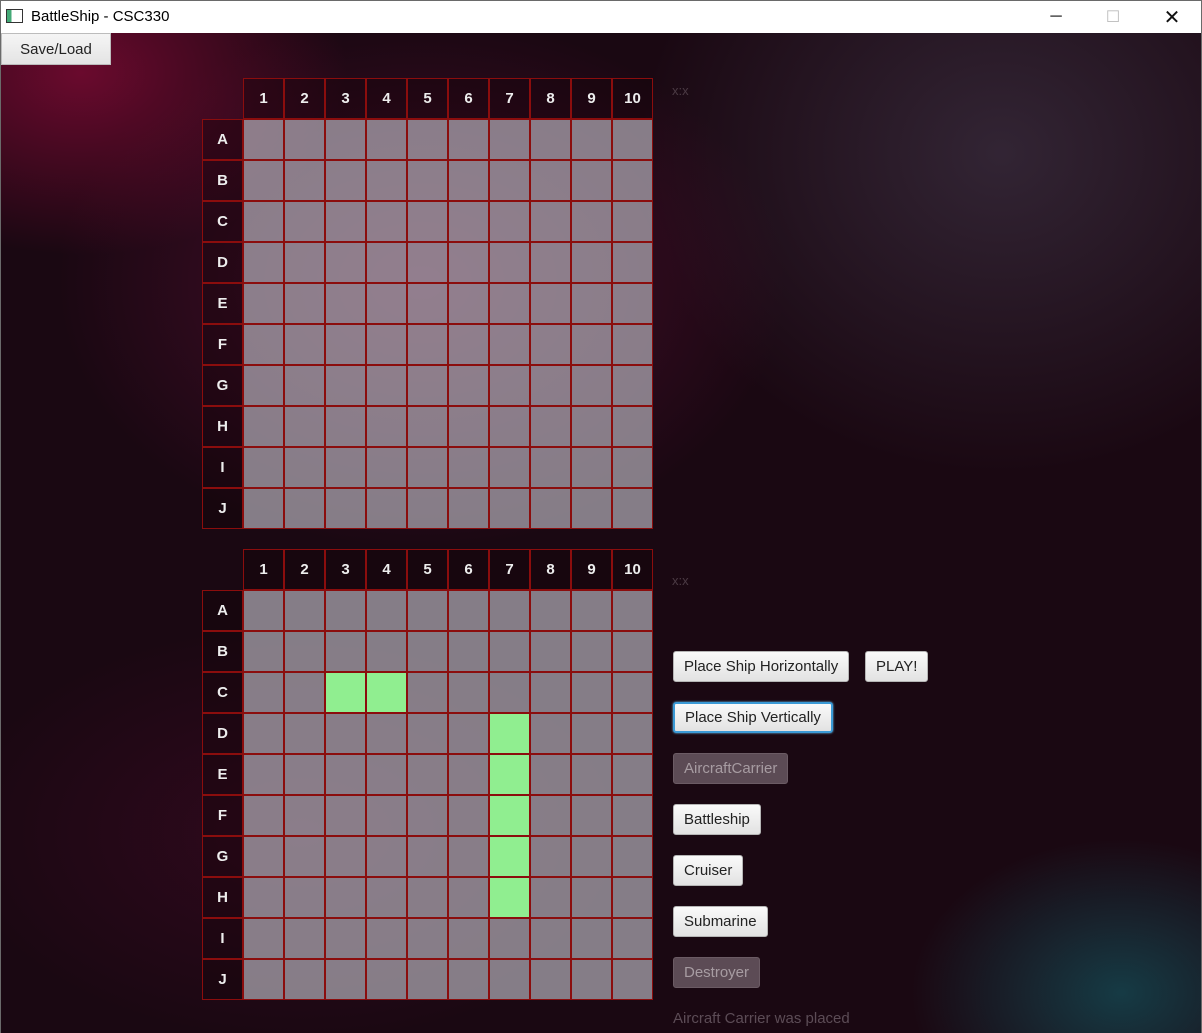  I want to click on save-load-button: Save/Load, so click(56, 49).